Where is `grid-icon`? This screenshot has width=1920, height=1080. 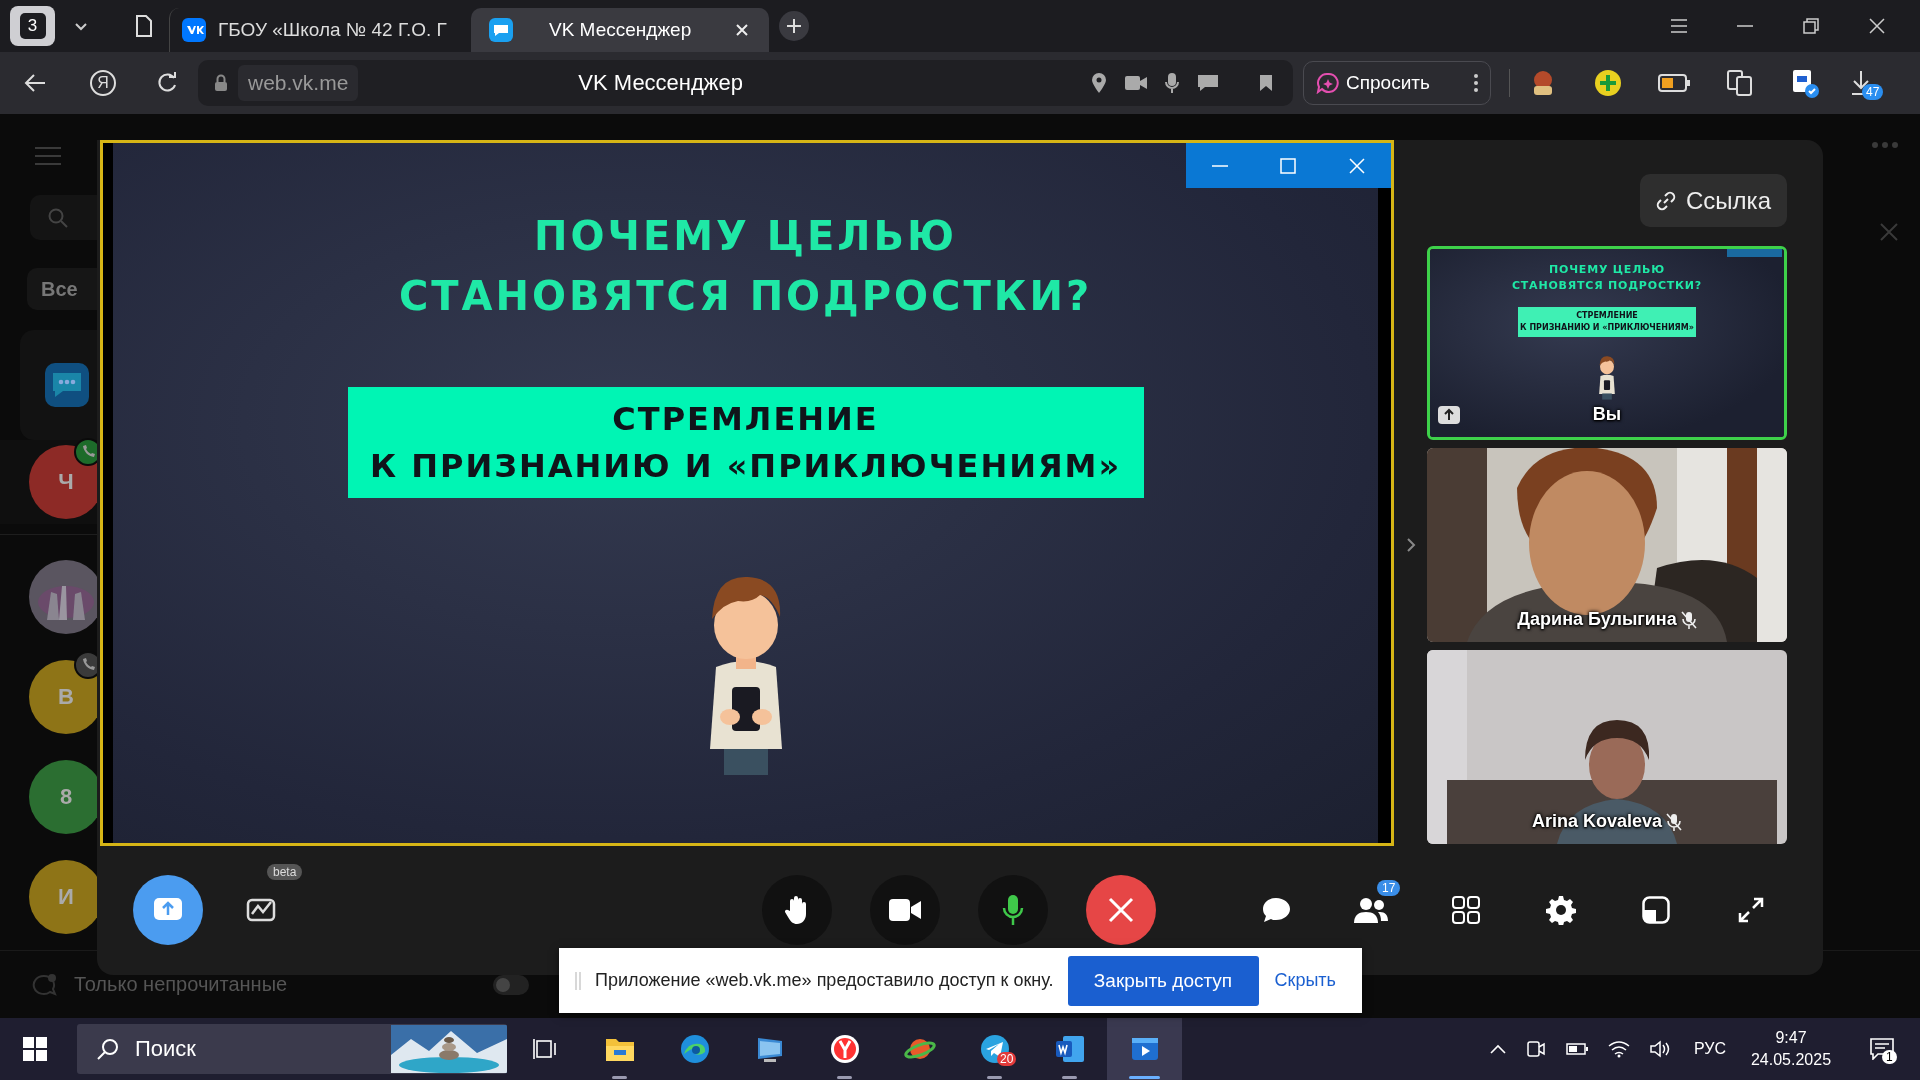
grid-icon is located at coordinates (1466, 910).